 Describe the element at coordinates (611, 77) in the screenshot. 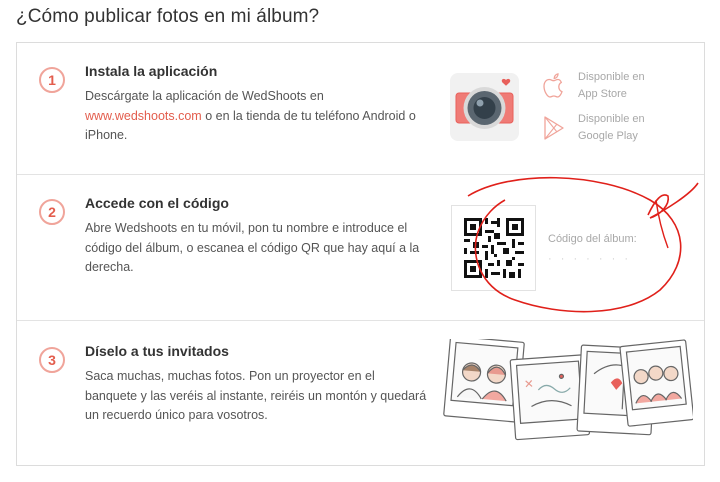

I see `app-store-line1: Disponible en` at that location.